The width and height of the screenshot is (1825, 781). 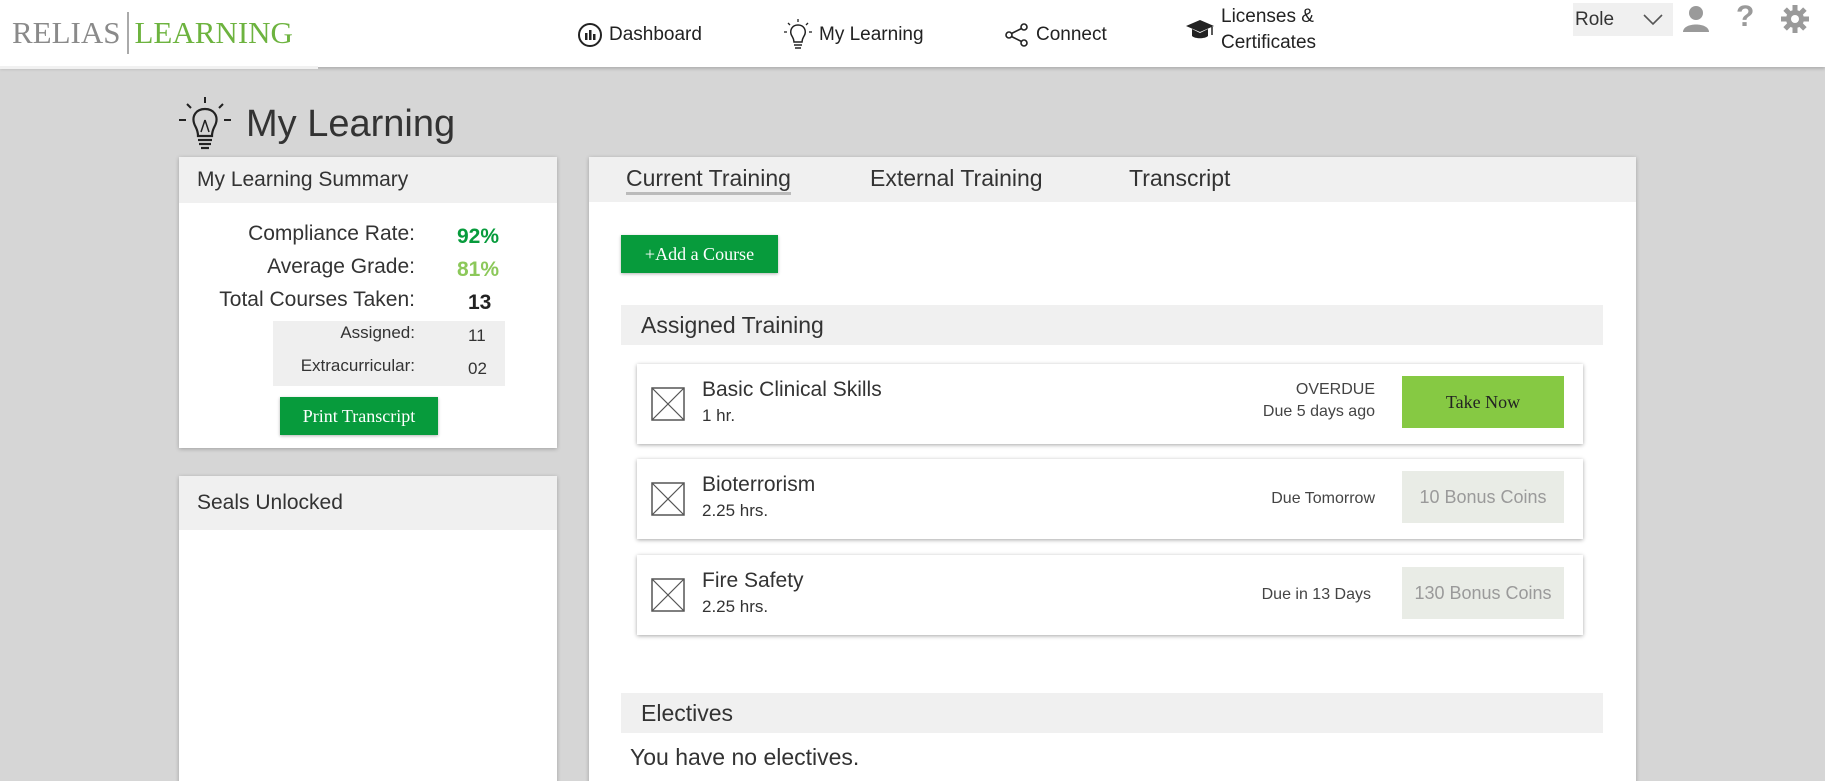 I want to click on course-breakdown-box: Assigned: 11 Extracurricular: 02, so click(x=389, y=353).